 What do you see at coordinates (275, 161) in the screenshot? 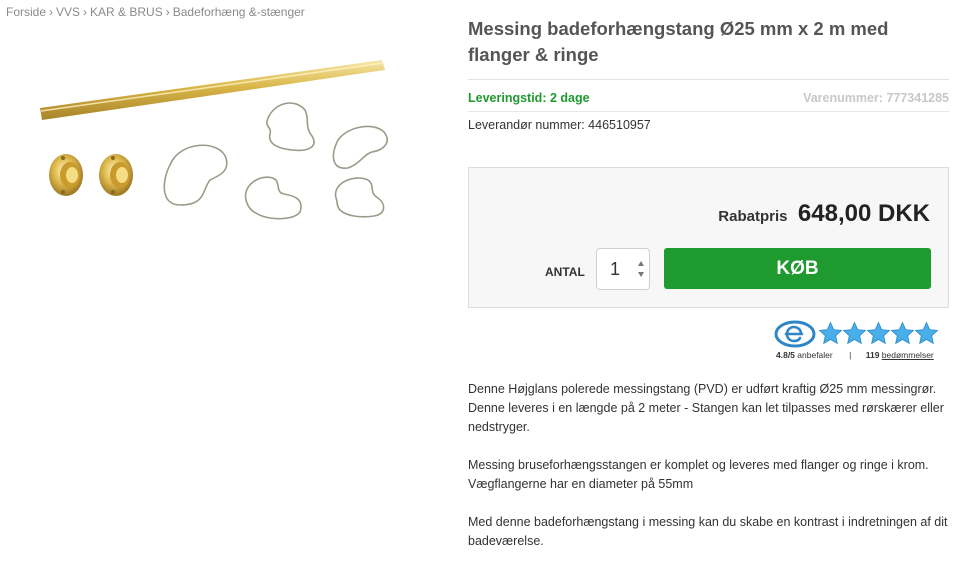
I see `shower-rings` at bounding box center [275, 161].